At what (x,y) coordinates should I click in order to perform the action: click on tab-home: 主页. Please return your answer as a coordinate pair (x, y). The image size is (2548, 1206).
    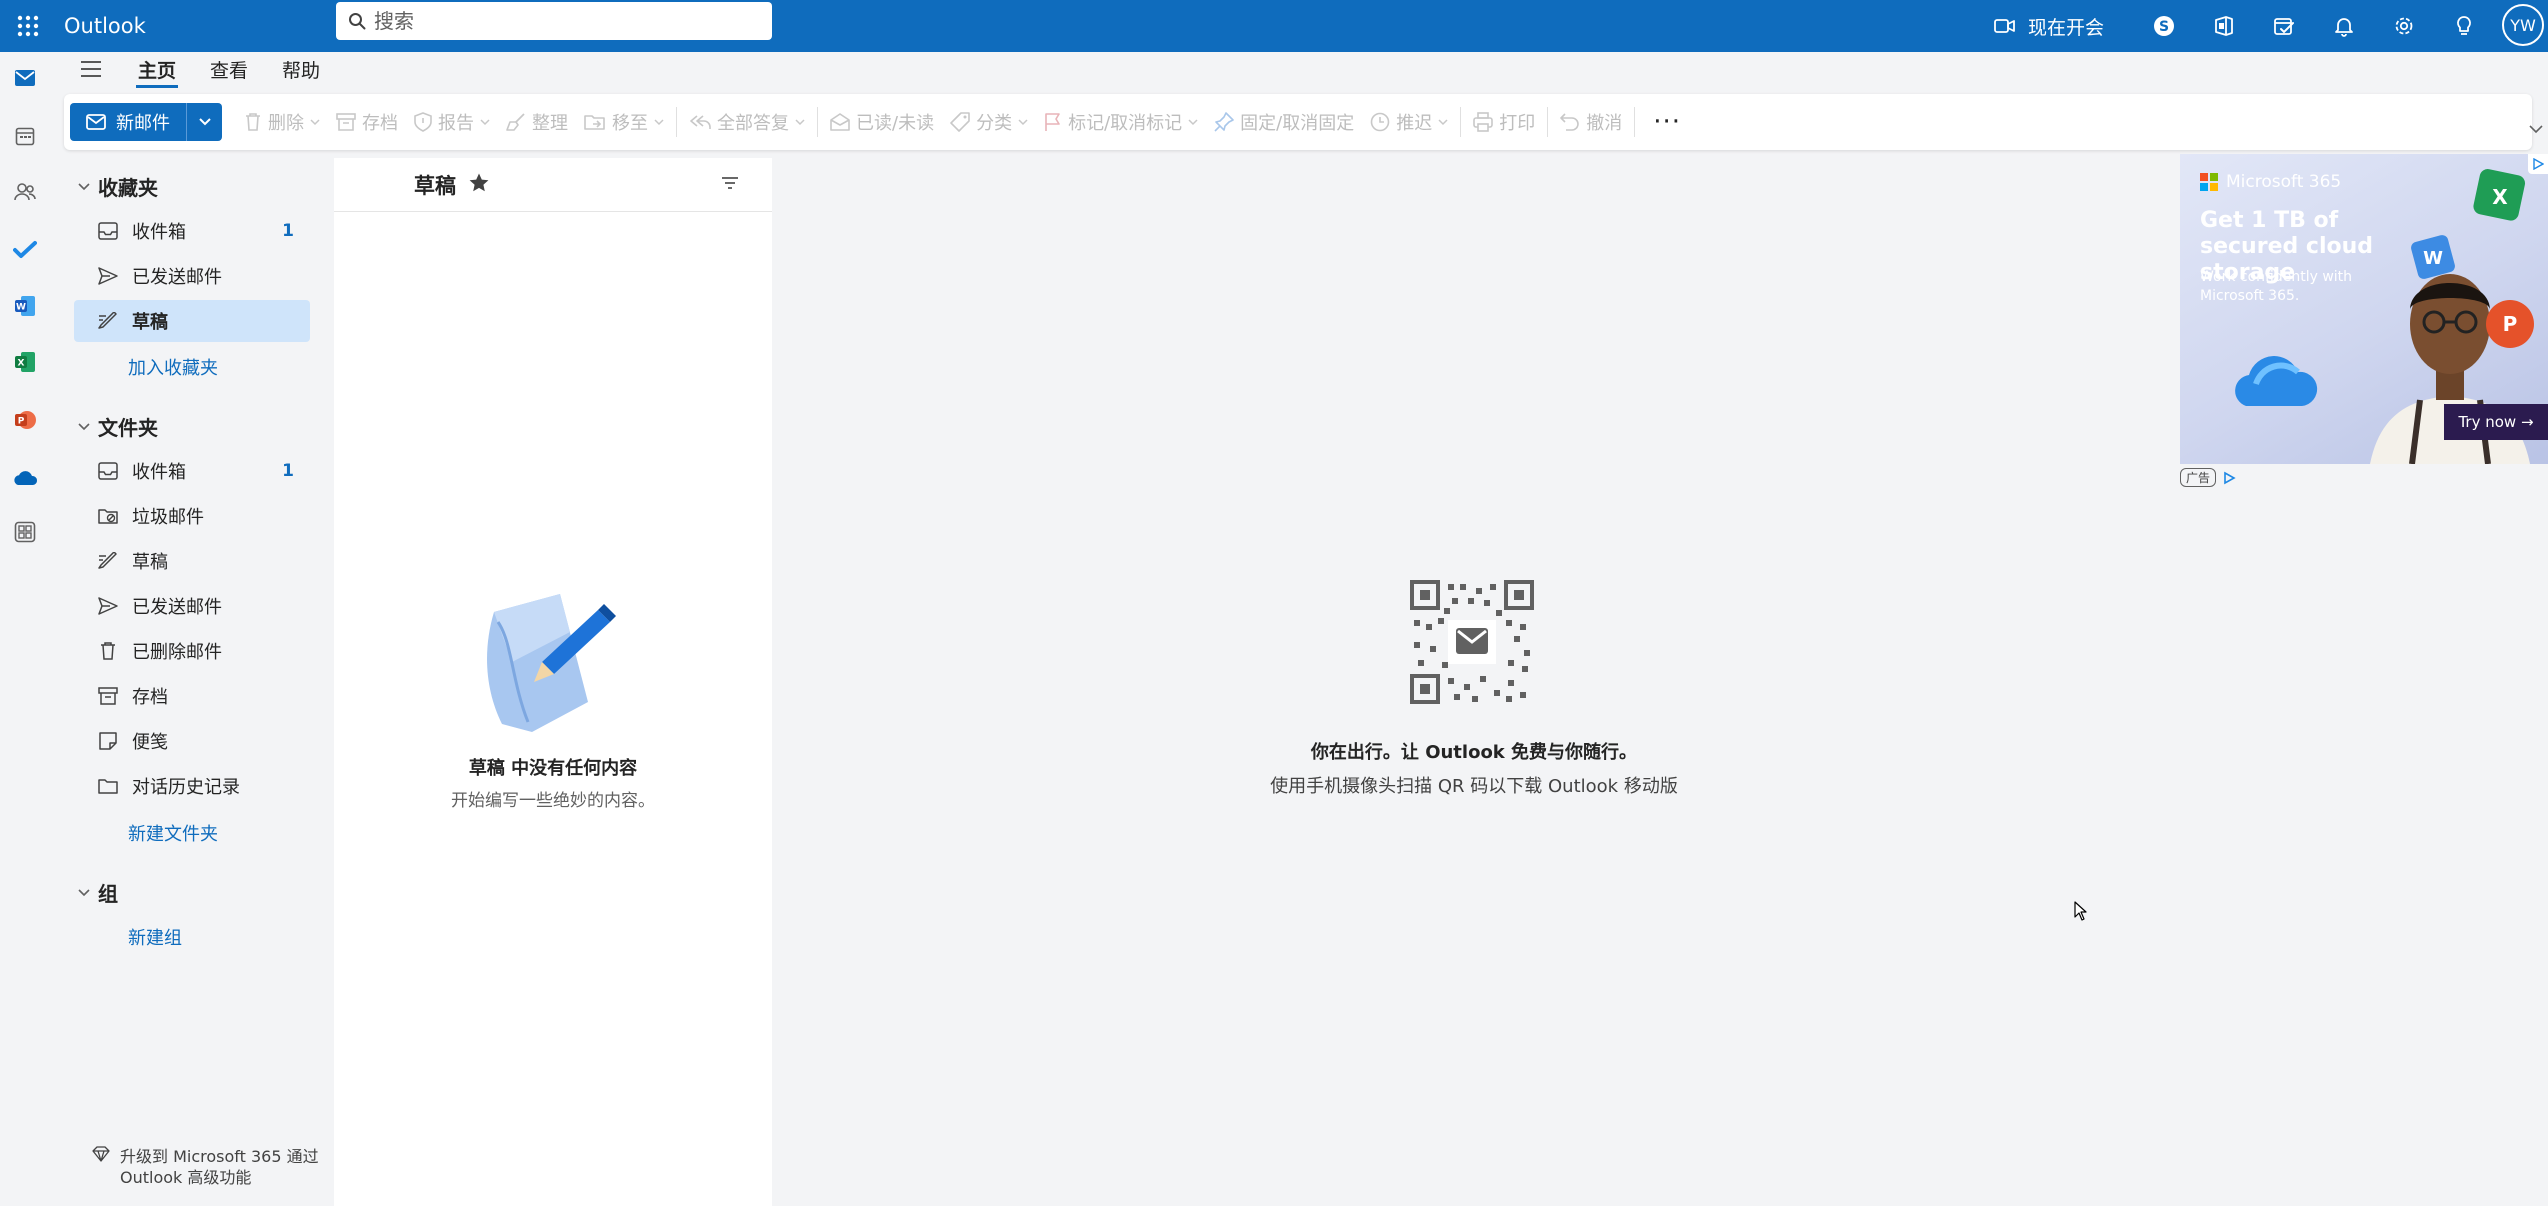
    Looking at the image, I should click on (157, 72).